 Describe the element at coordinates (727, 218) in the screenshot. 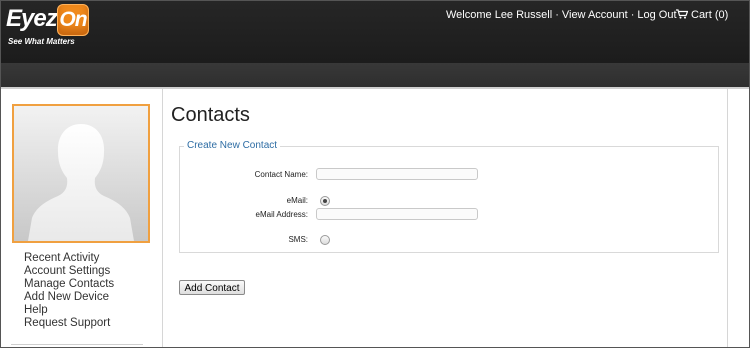

I see `content-border` at that location.